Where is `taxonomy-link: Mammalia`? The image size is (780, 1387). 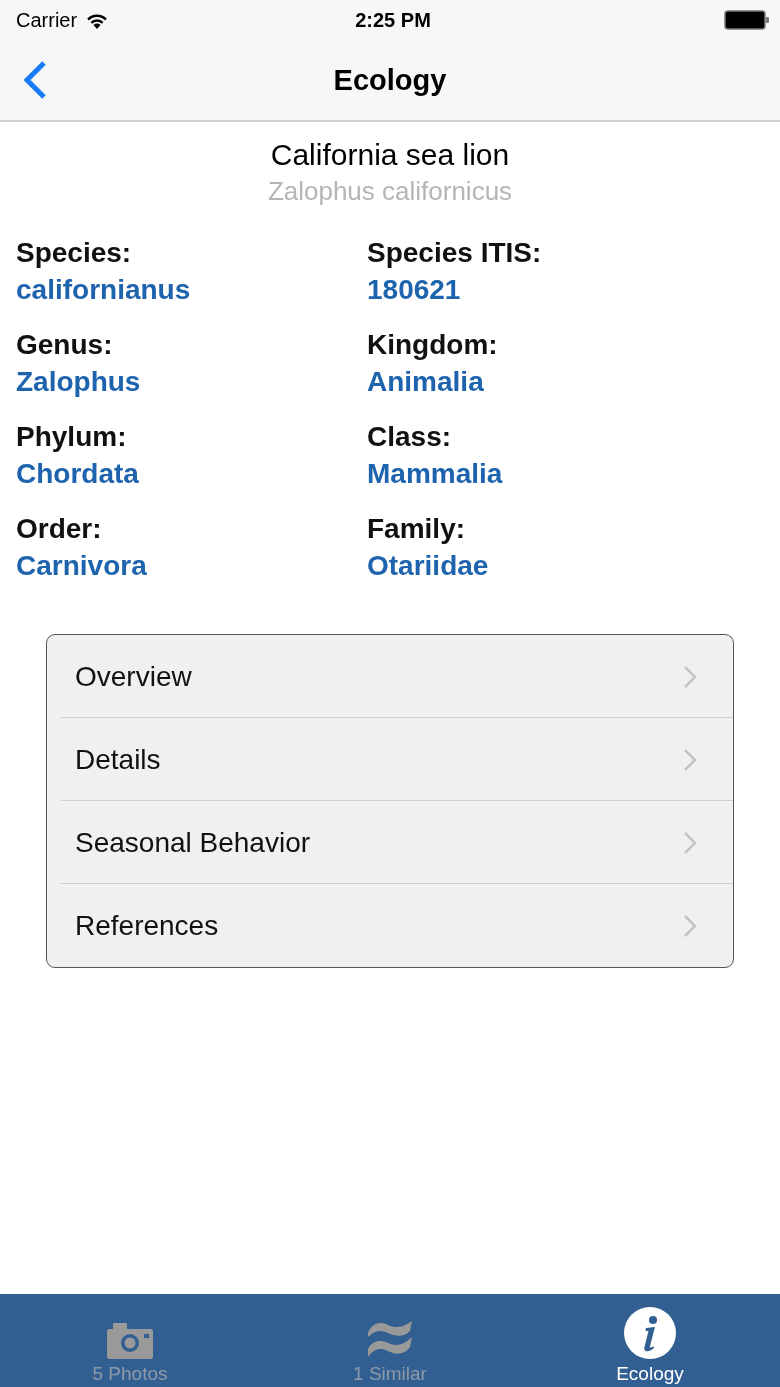
taxonomy-link: Mammalia is located at coordinates (435, 473).